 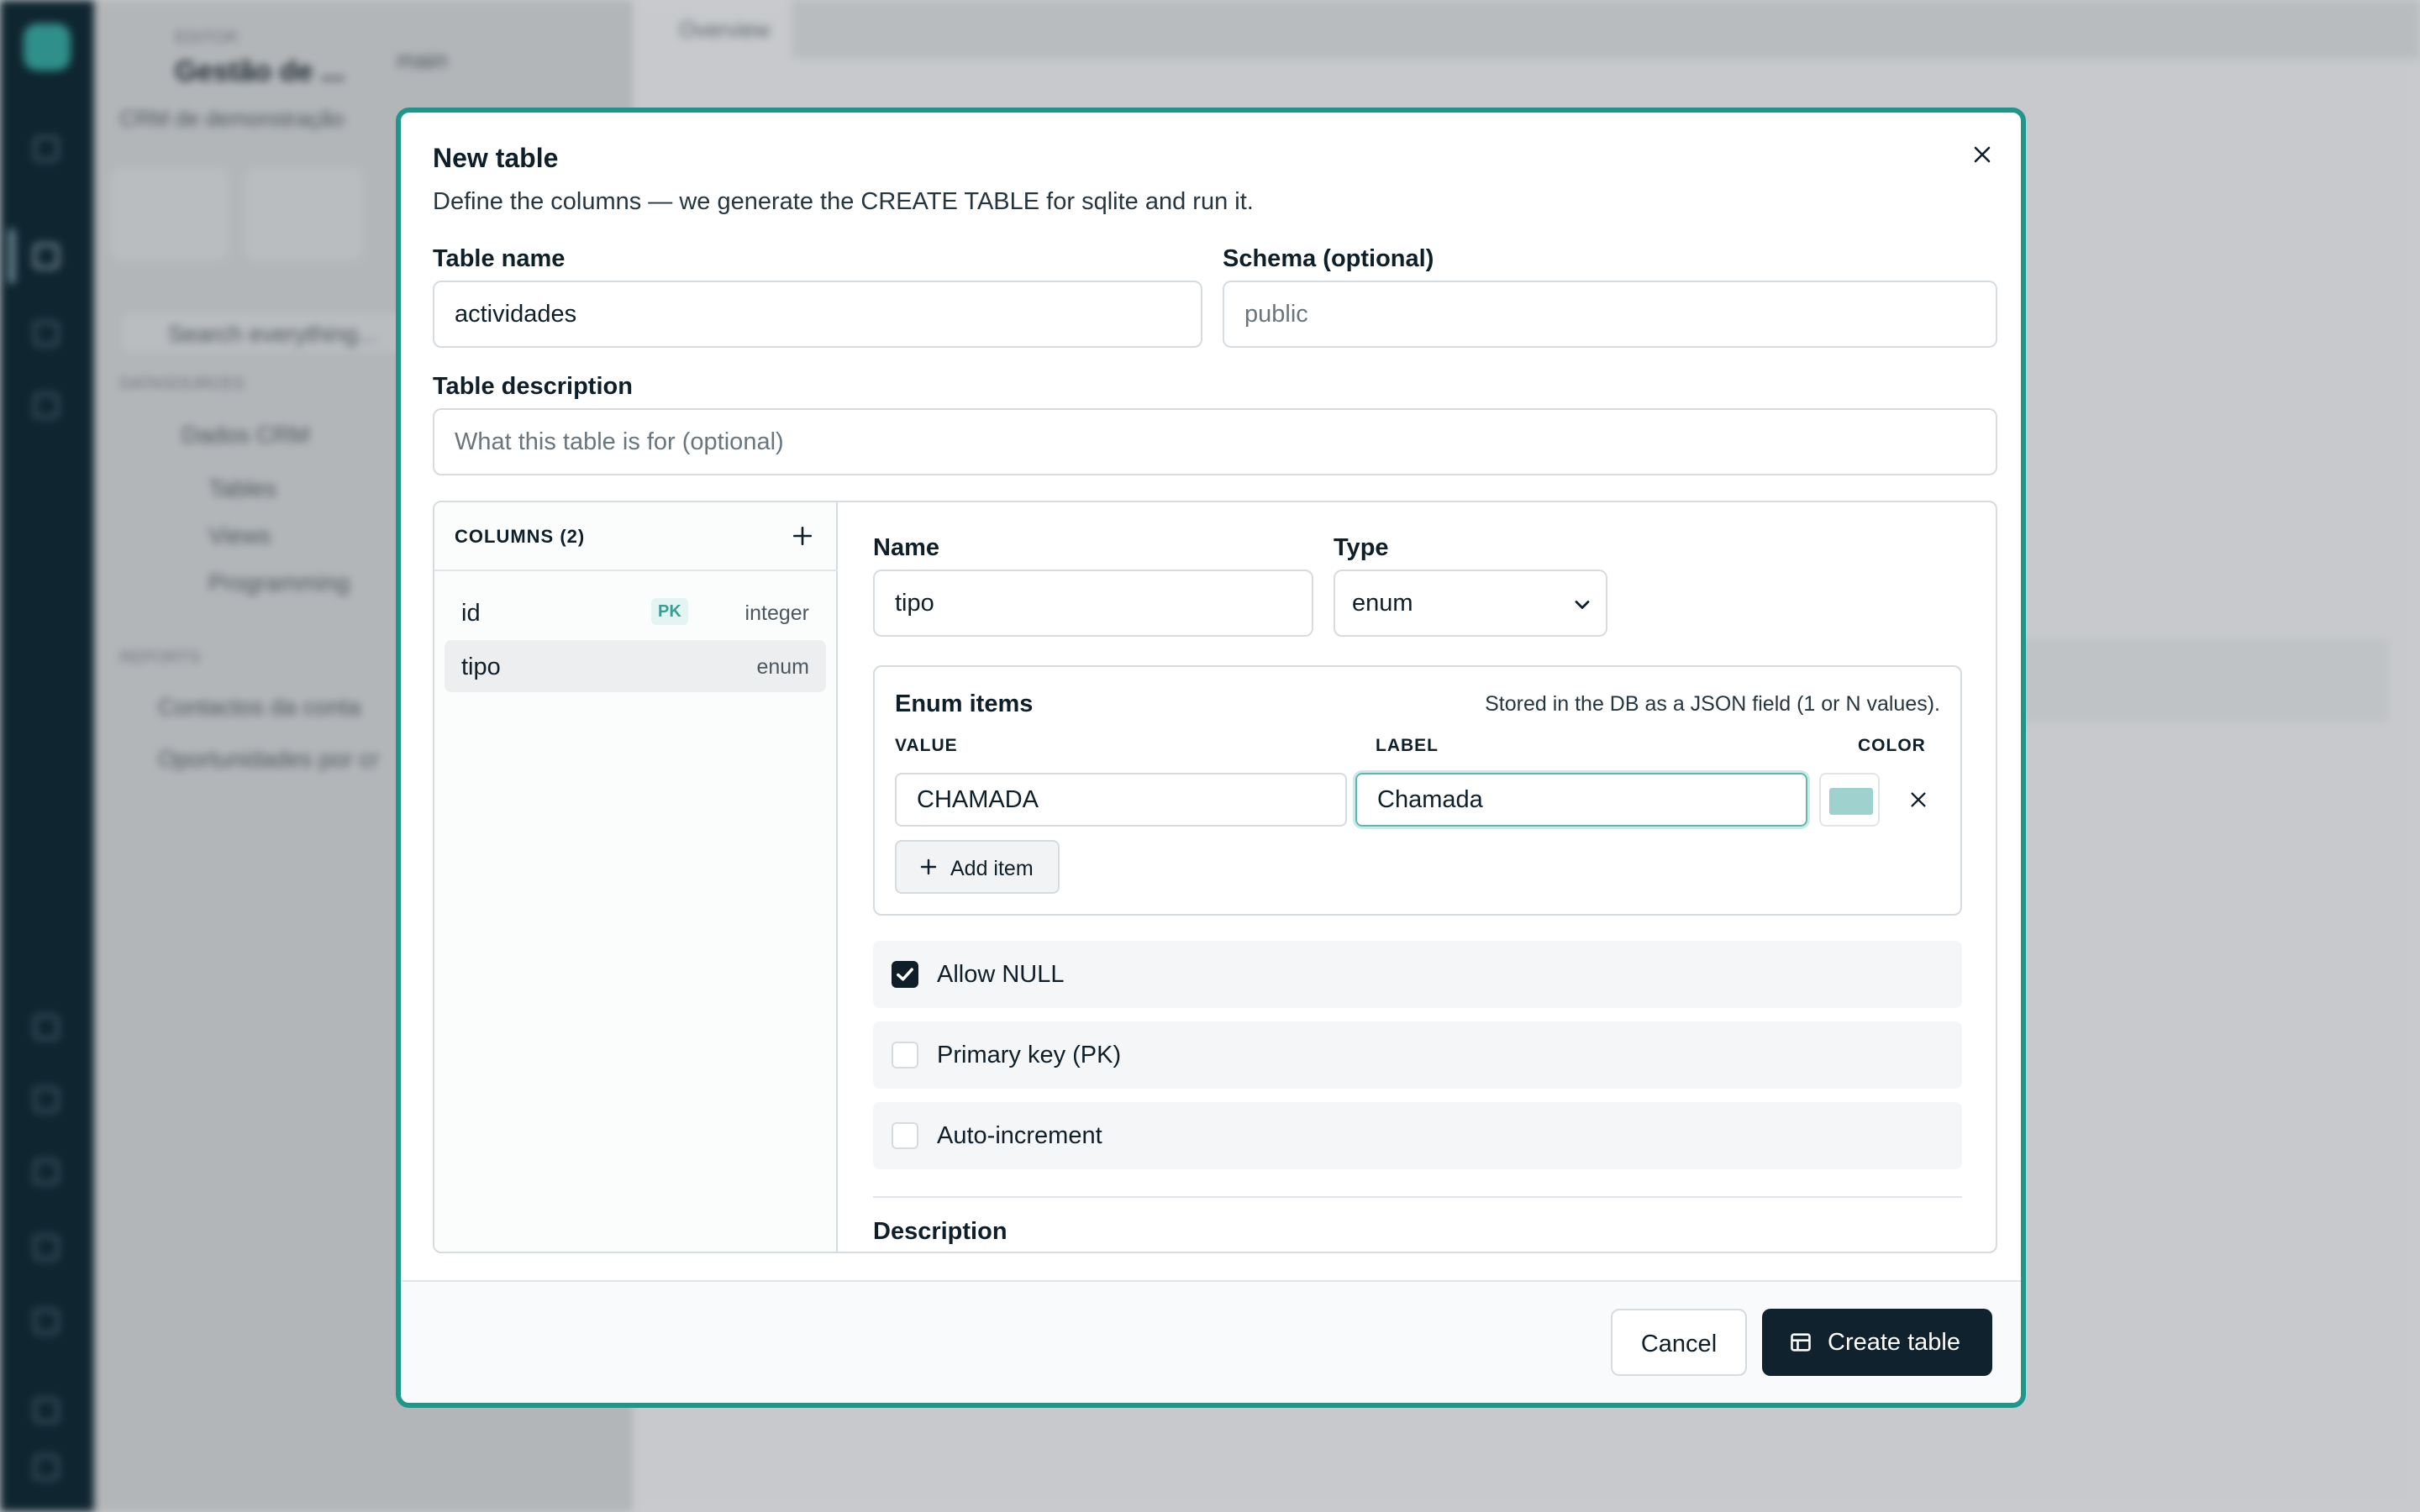 I want to click on rail-active-marker, so click(x=11, y=256).